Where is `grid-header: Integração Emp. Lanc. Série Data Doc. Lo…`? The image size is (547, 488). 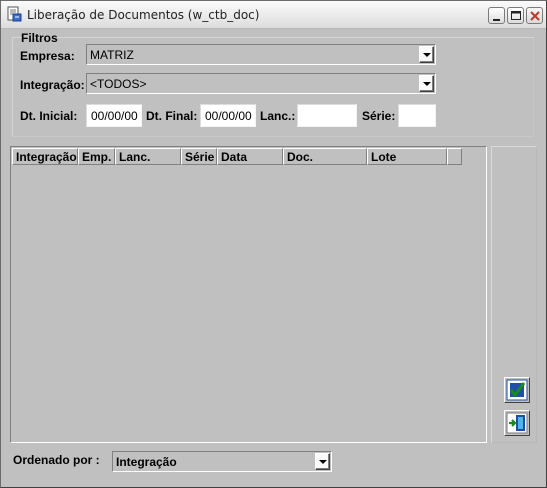
grid-header: Integração Emp. Lanc. Série Data Doc. Lo… is located at coordinates (237, 156).